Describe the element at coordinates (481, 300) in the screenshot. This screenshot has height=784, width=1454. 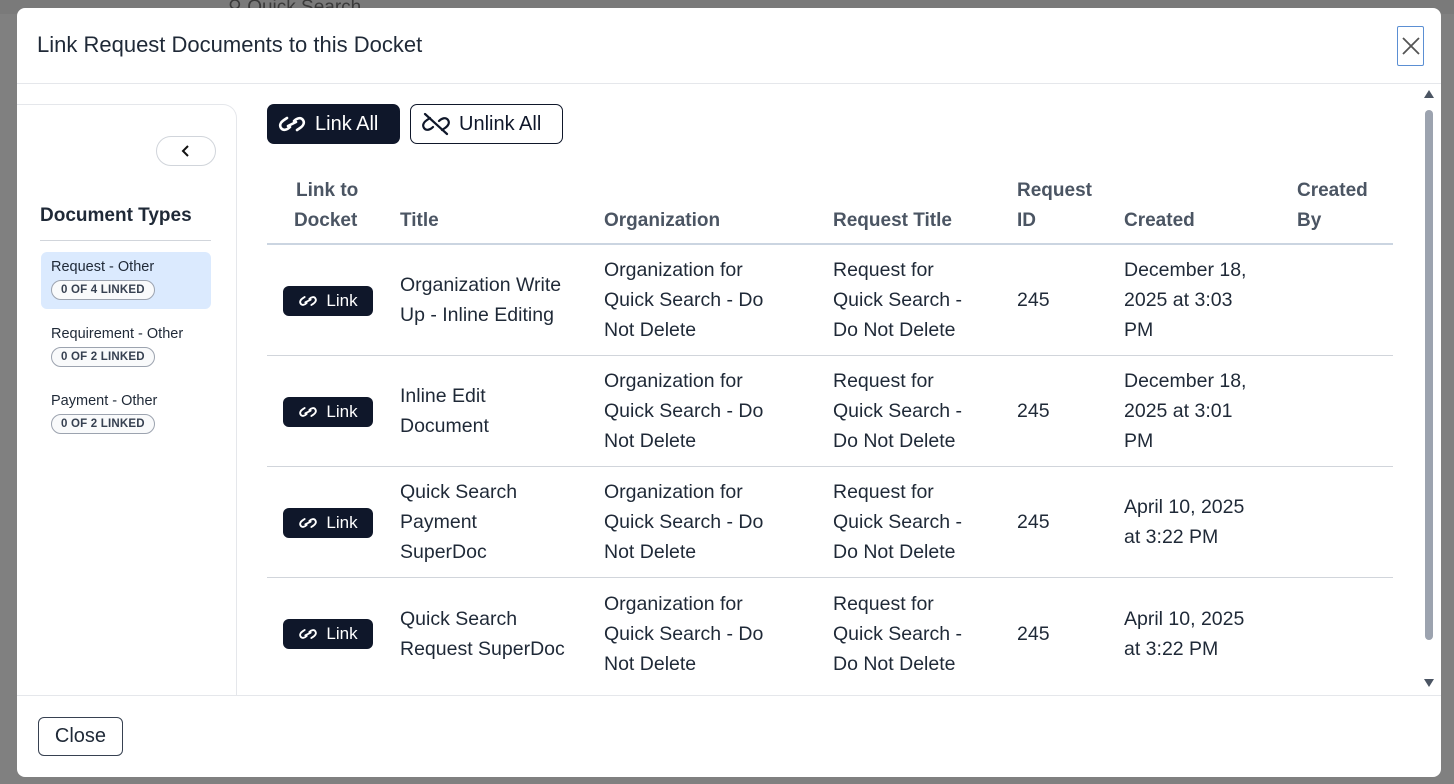
I see `cell-title: Organization Write Up - Inline Editing` at that location.